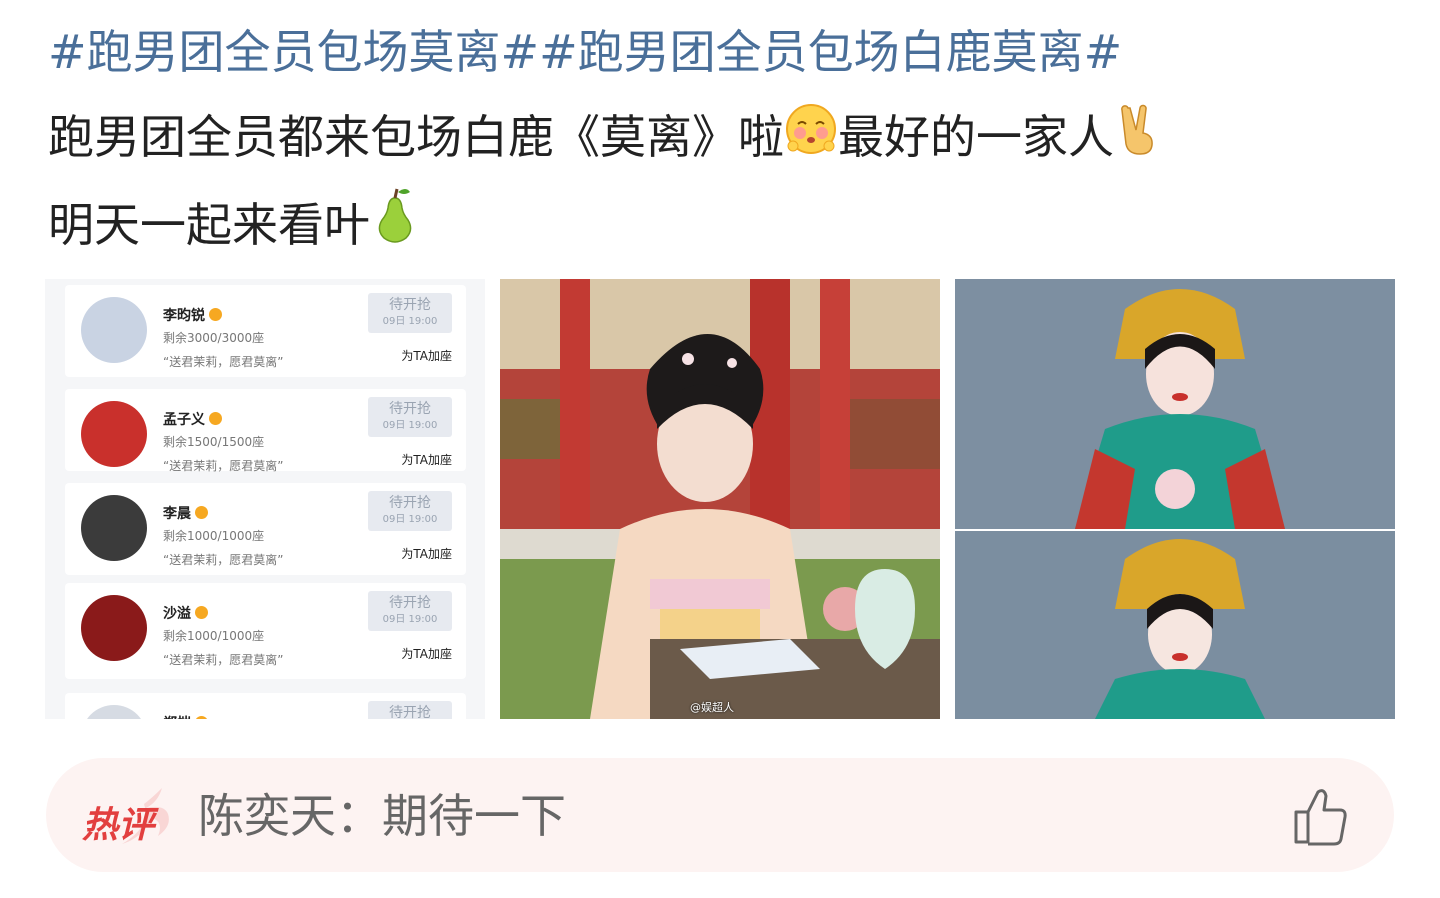  I want to click on comment-body: 期待一下, so click(474, 816).